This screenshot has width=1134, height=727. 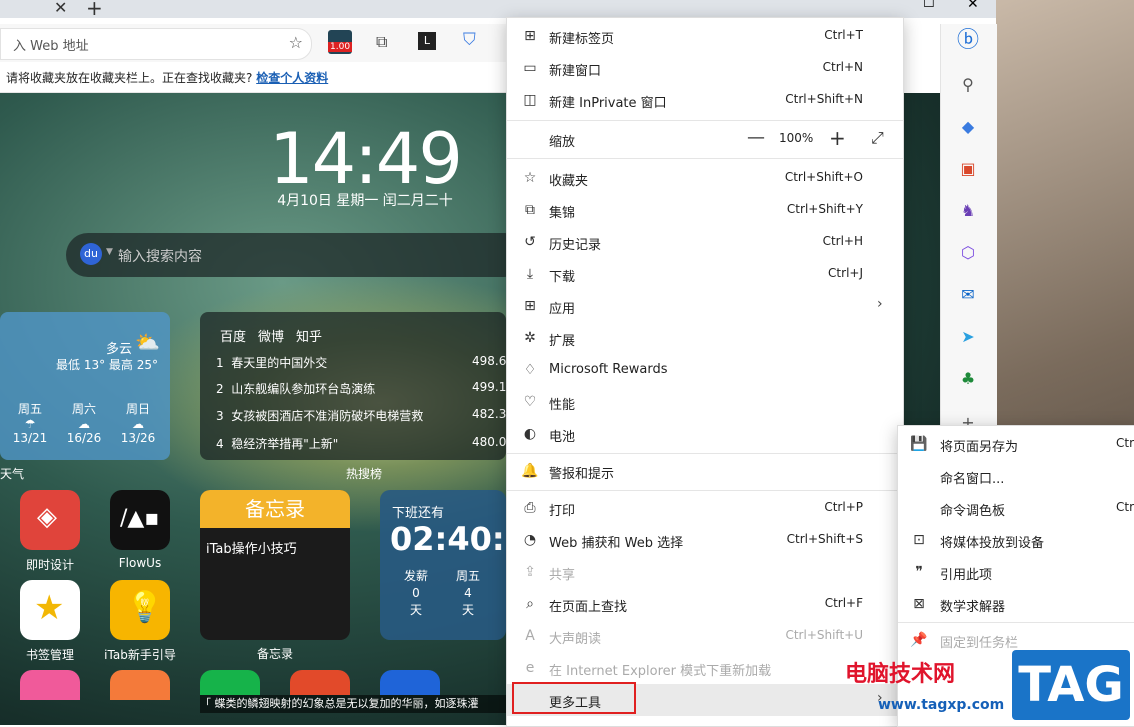 What do you see at coordinates (968, 253) in the screenshot?
I see `office-icon: ⬡` at bounding box center [968, 253].